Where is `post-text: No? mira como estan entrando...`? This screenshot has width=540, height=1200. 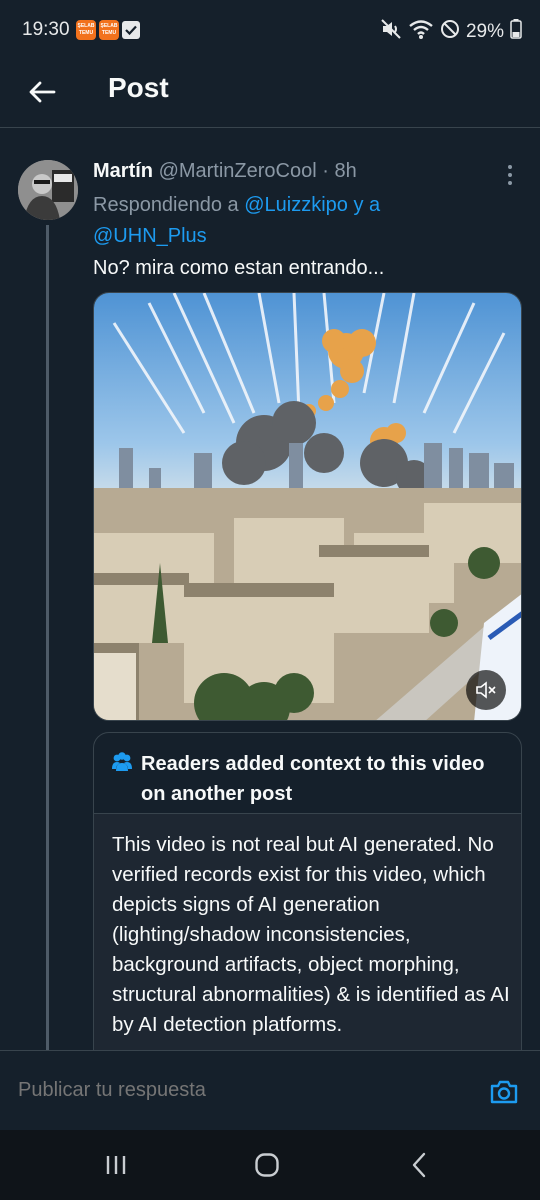
post-text: No? mira como estan entrando... is located at coordinates (239, 268).